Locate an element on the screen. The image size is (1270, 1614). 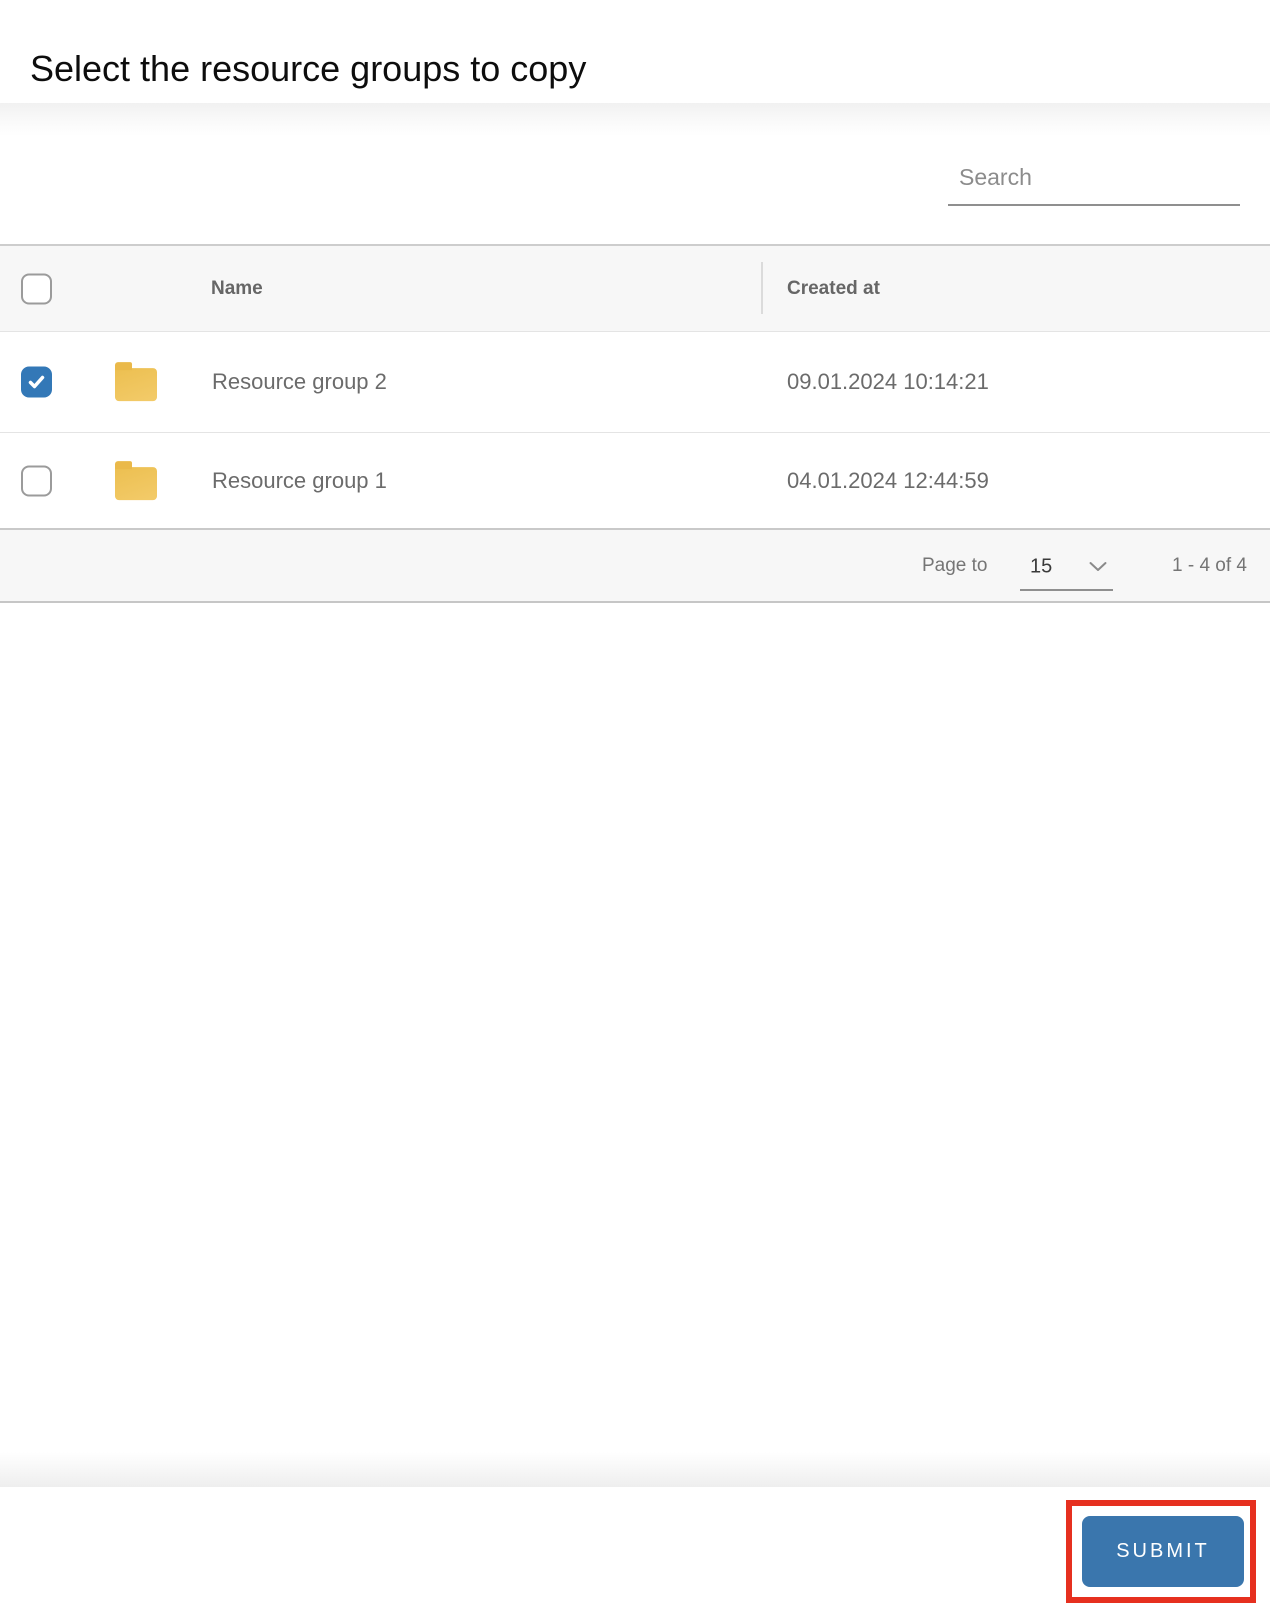
table-header: Name Created at is located at coordinates (635, 288).